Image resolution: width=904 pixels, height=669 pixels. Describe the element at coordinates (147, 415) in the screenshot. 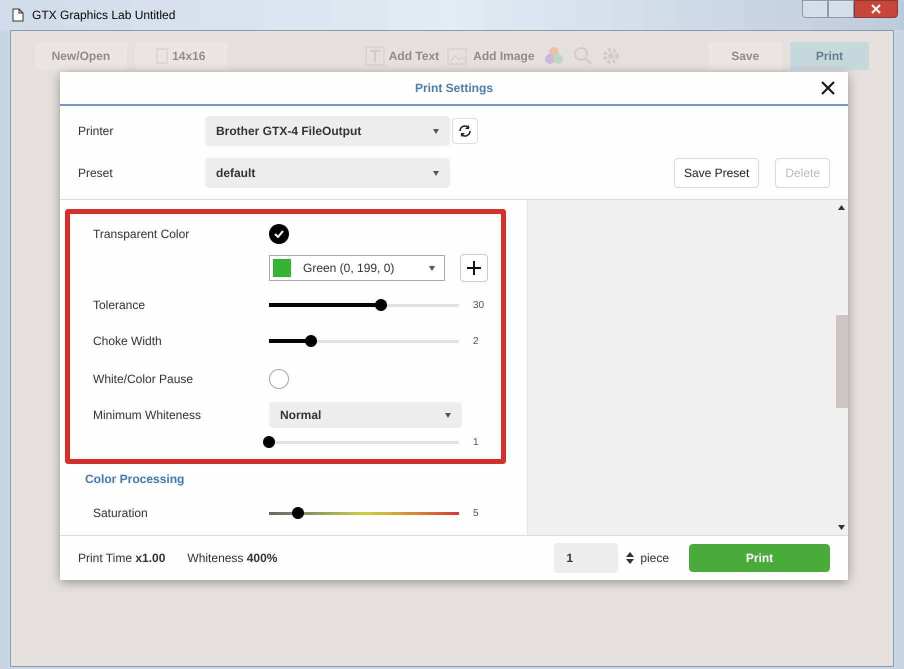

I see `setting-label: Minimum Whiteness` at that location.